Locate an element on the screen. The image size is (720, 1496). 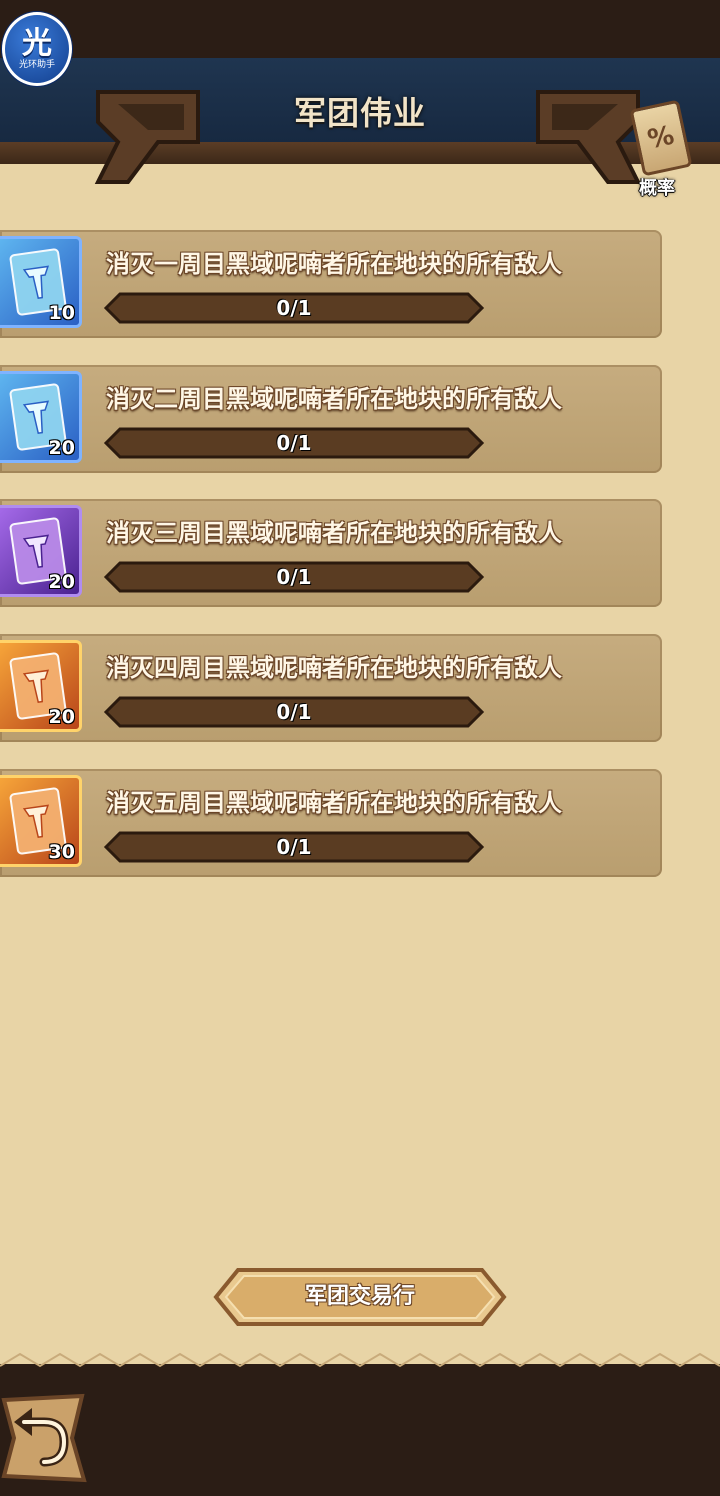
reward-count: 30 is located at coordinates (61, 852).